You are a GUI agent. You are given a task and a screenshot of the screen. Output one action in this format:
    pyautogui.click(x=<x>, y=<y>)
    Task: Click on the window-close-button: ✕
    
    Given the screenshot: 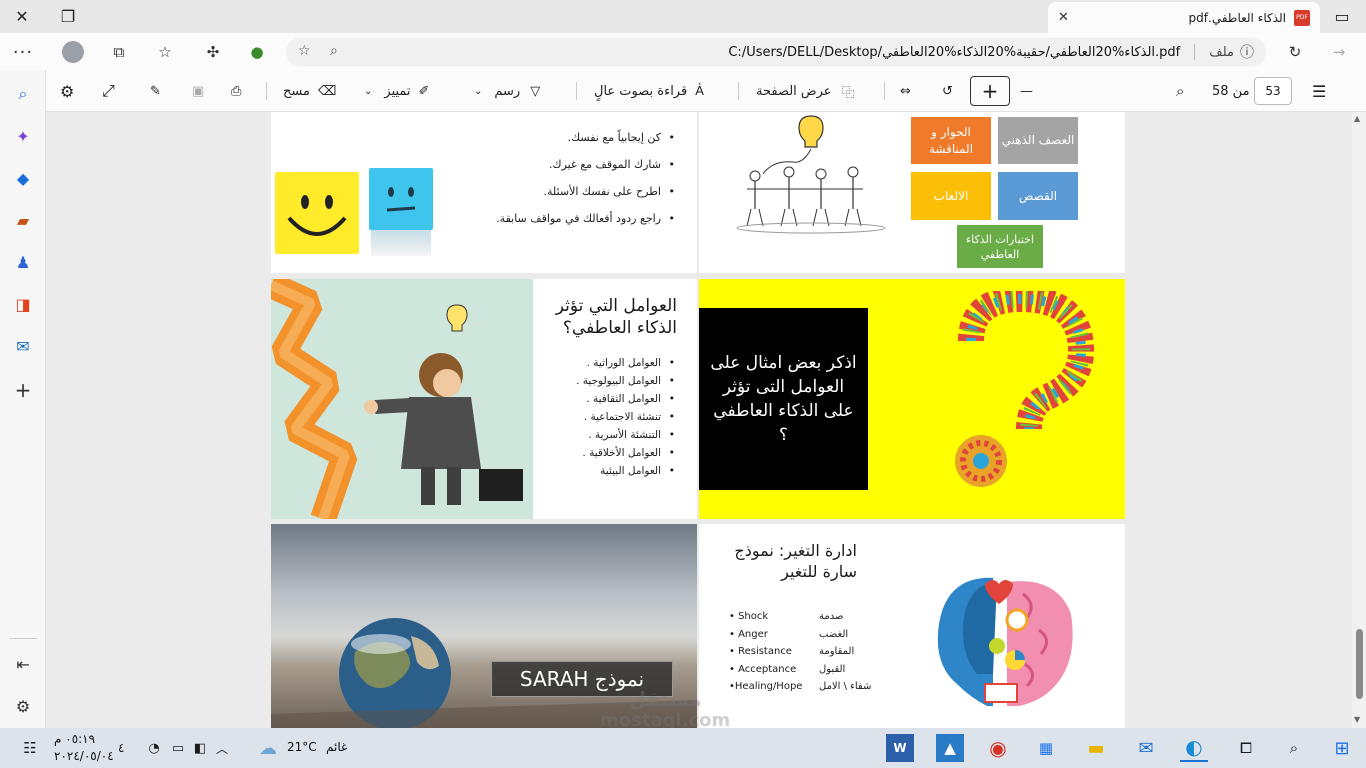 What is the action you would take?
    pyautogui.click(x=22, y=16)
    